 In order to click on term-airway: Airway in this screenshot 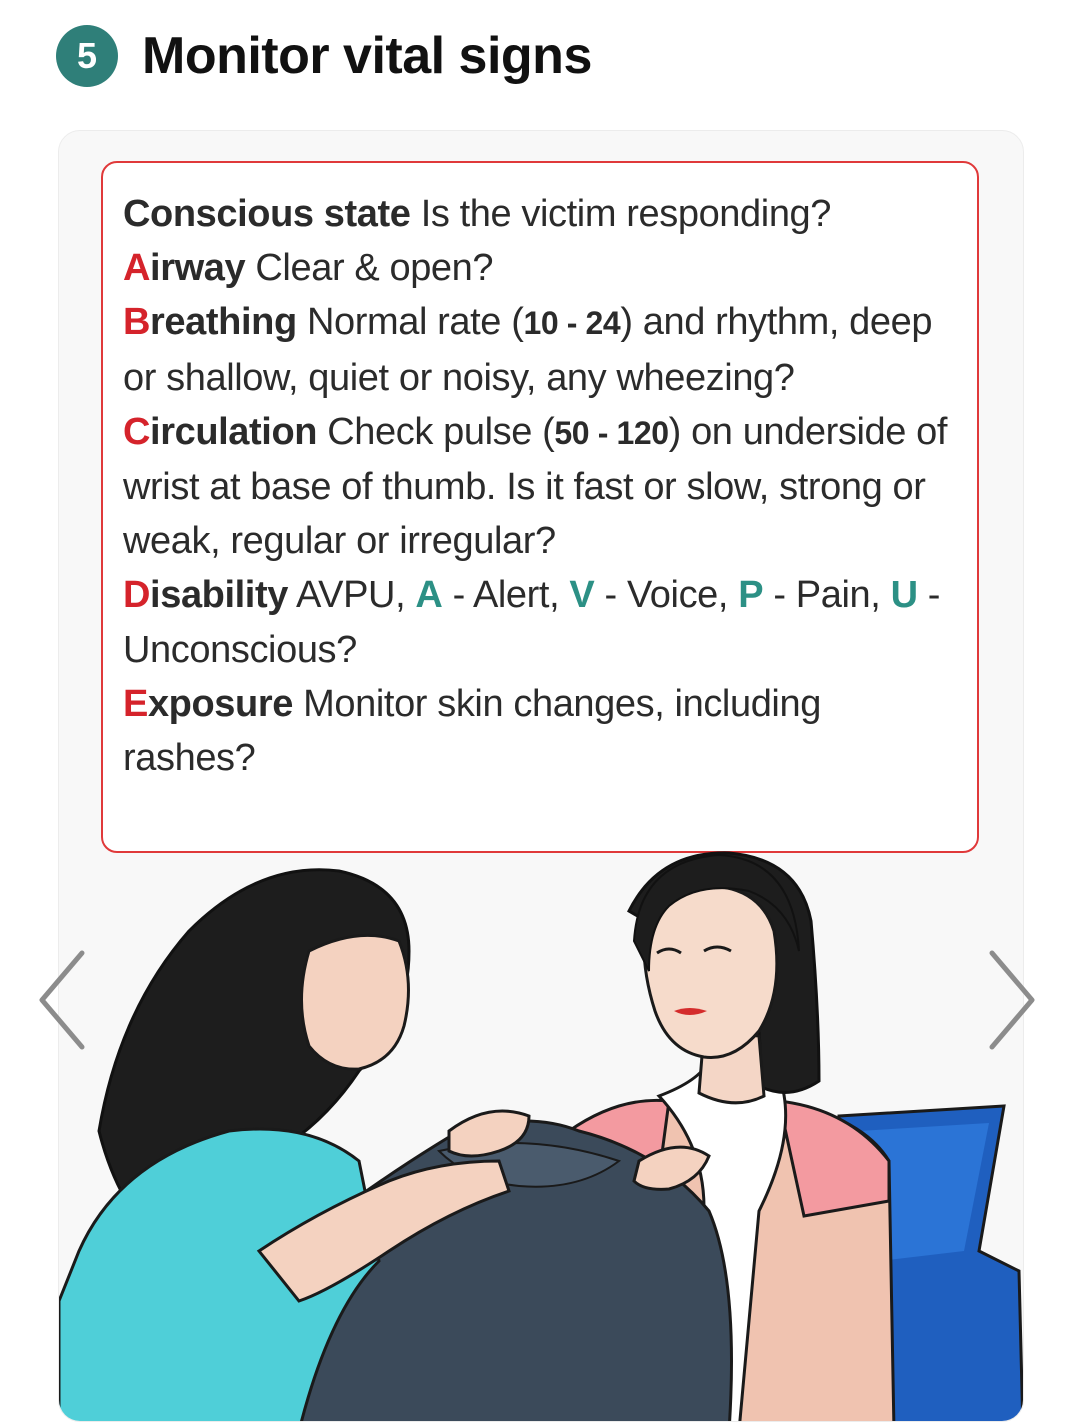, I will do `click(184, 268)`.